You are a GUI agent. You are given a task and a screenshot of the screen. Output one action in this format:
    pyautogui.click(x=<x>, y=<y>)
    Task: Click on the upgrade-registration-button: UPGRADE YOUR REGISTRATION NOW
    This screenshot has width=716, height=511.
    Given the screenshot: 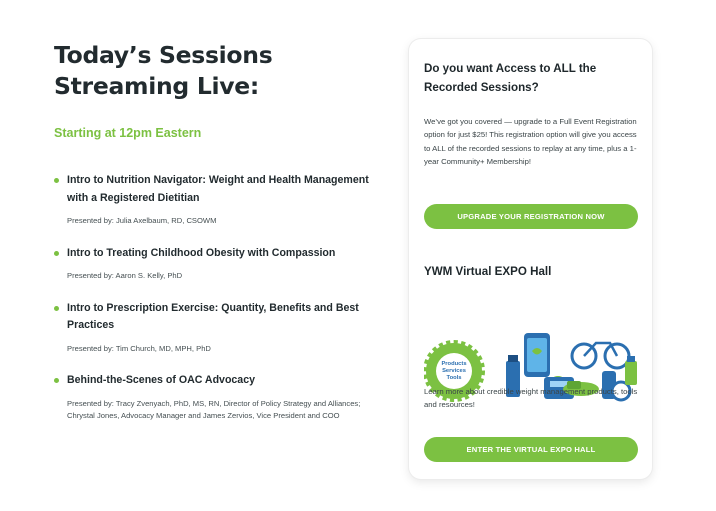 What is the action you would take?
    pyautogui.click(x=531, y=216)
    